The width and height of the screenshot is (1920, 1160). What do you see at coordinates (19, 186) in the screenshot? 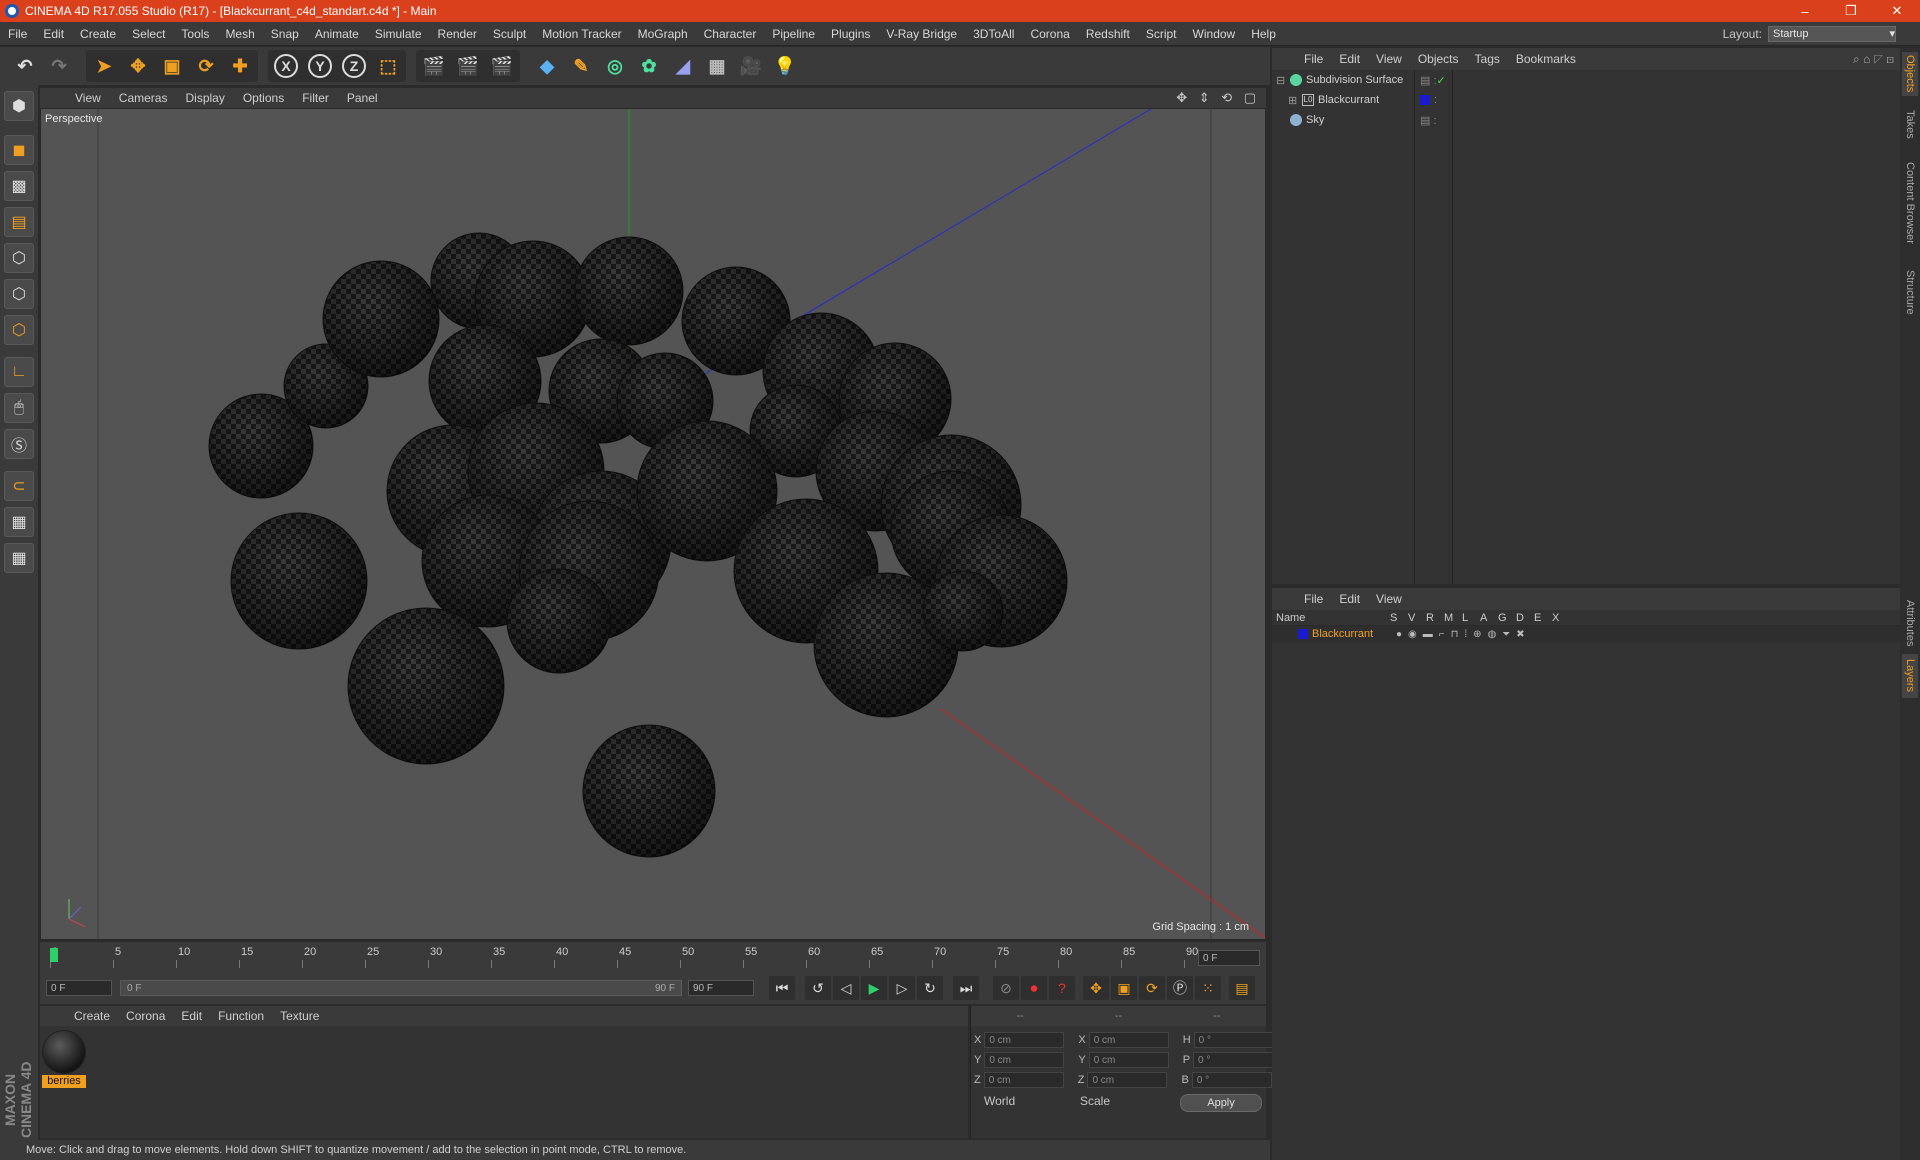
I see `texture-mode-icon: ▩` at bounding box center [19, 186].